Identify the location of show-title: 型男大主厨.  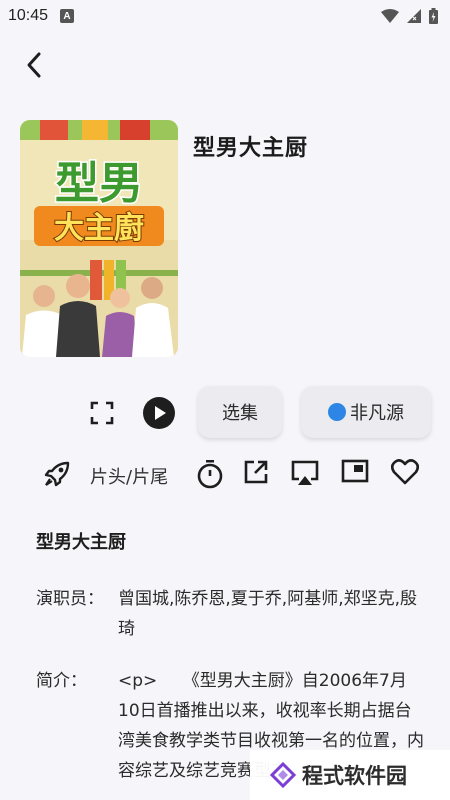
(251, 148).